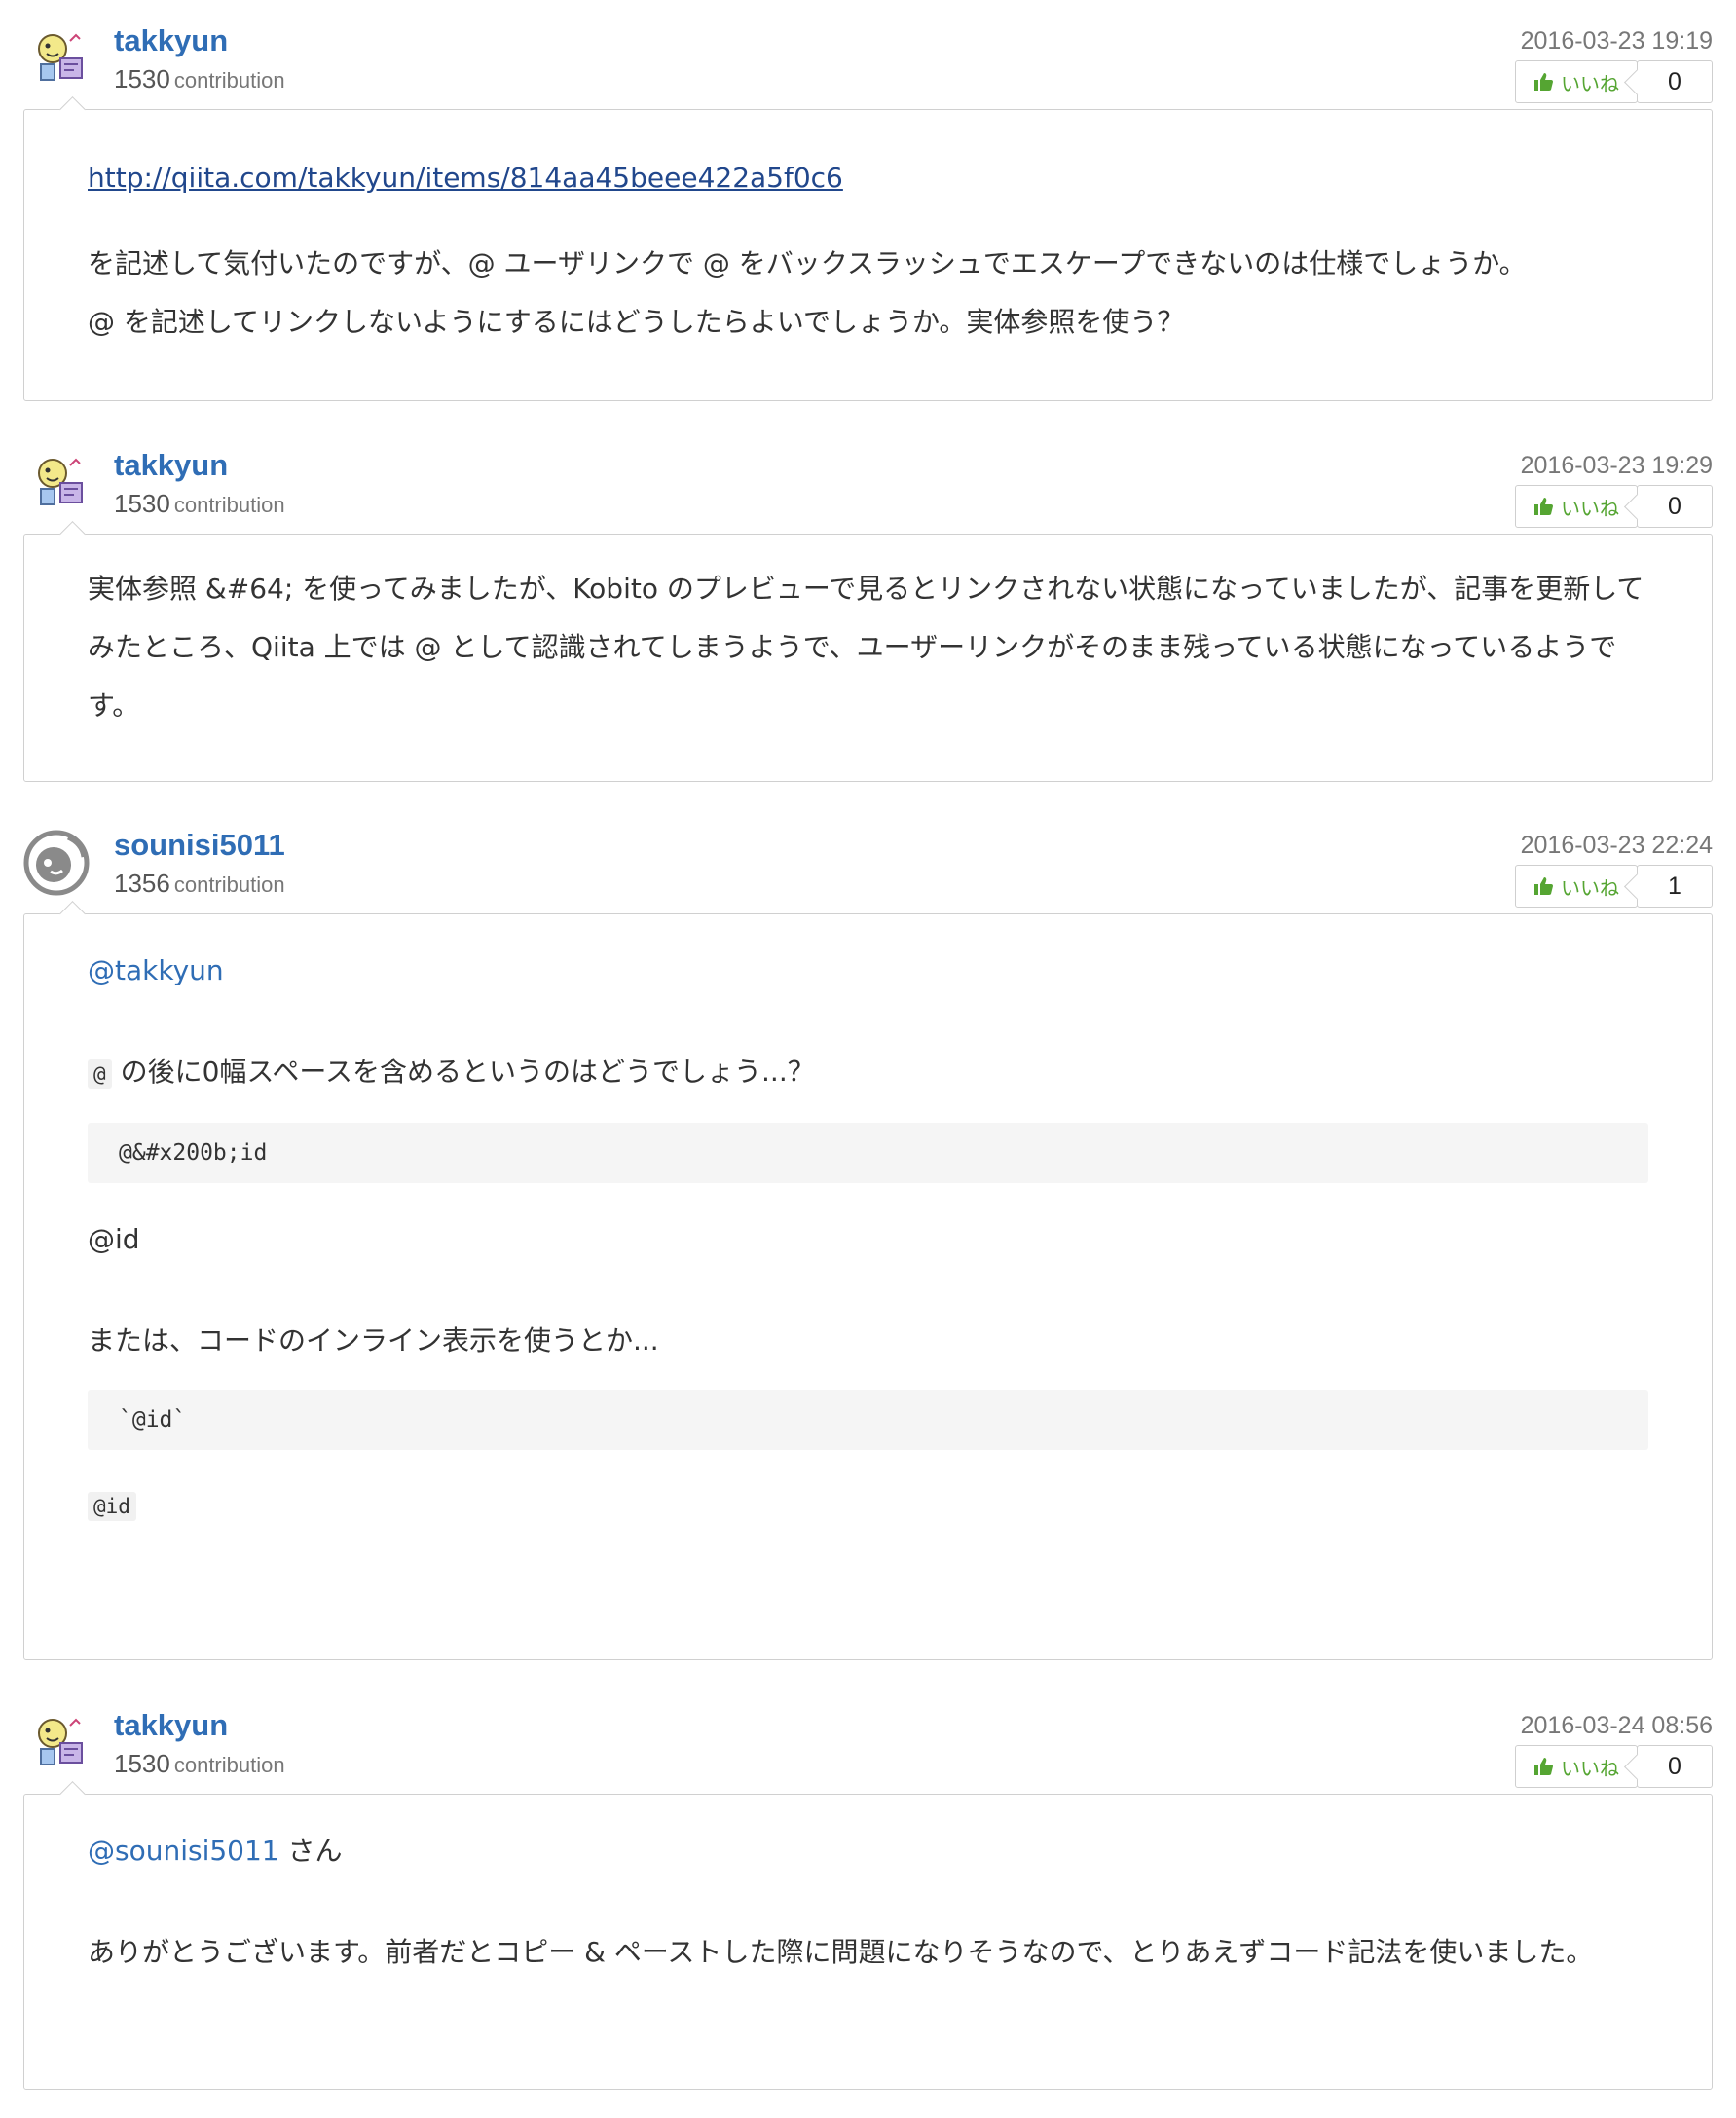 The image size is (1736, 2118). What do you see at coordinates (1617, 1725) in the screenshot?
I see `timestamp: 2016-03-24 08:56` at bounding box center [1617, 1725].